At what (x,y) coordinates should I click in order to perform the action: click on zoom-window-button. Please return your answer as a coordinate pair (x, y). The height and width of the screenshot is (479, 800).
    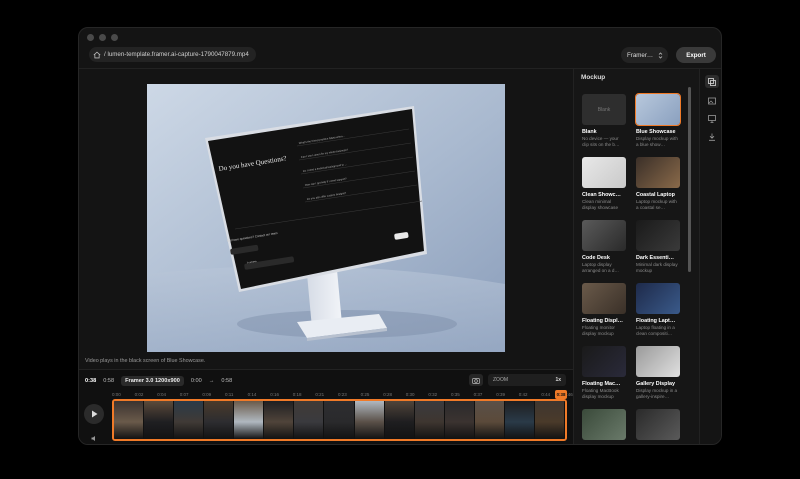
    Looking at the image, I should click on (114, 37).